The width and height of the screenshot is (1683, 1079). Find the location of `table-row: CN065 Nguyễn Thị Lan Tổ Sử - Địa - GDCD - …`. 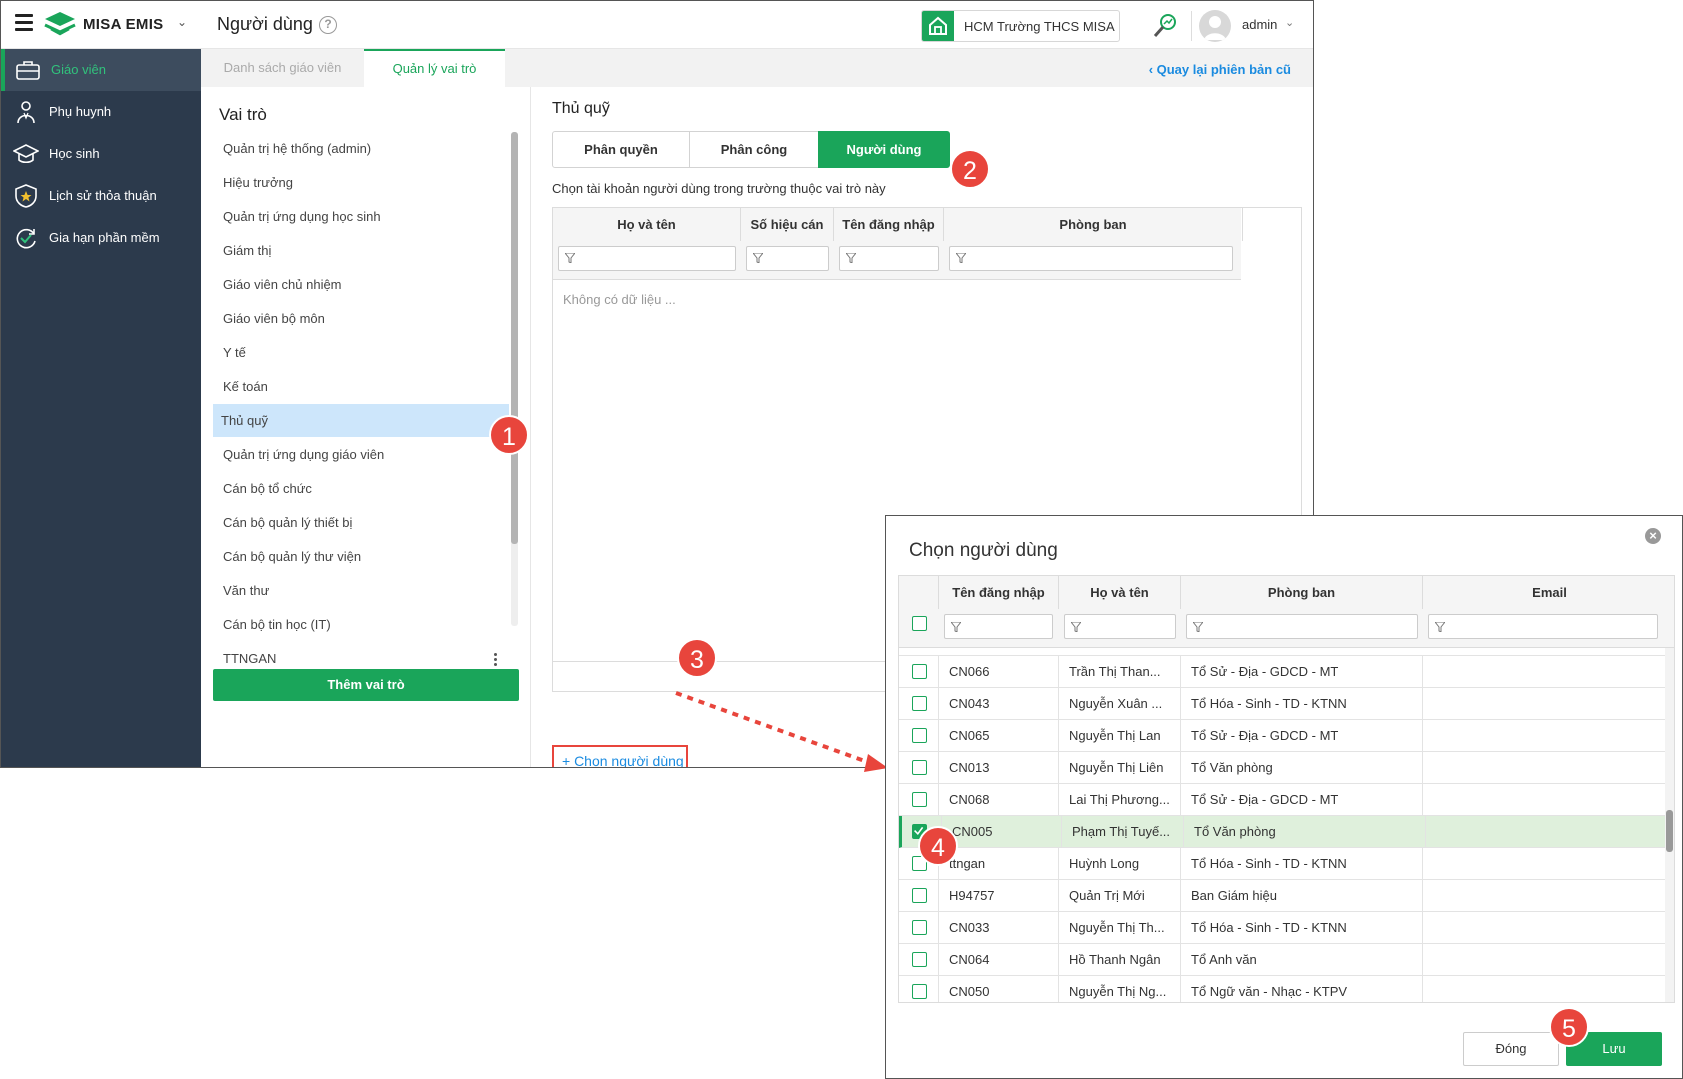

table-row: CN065 Nguyễn Thị Lan Tổ Sử - Địa - GDCD - … is located at coordinates (1282, 736).